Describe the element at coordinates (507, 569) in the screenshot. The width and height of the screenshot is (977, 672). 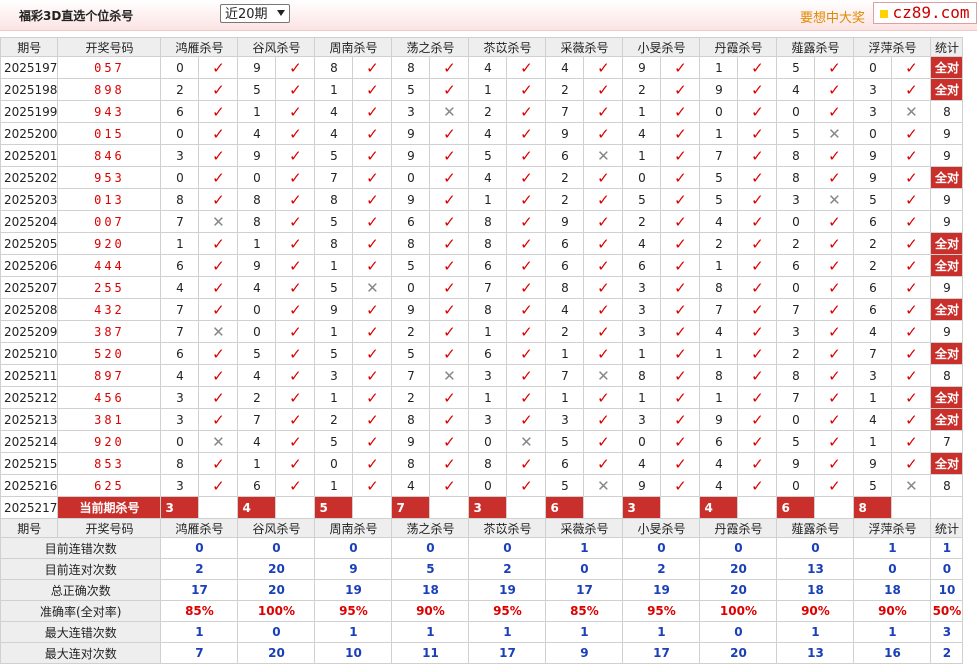
I see `summary-value: 2` at that location.